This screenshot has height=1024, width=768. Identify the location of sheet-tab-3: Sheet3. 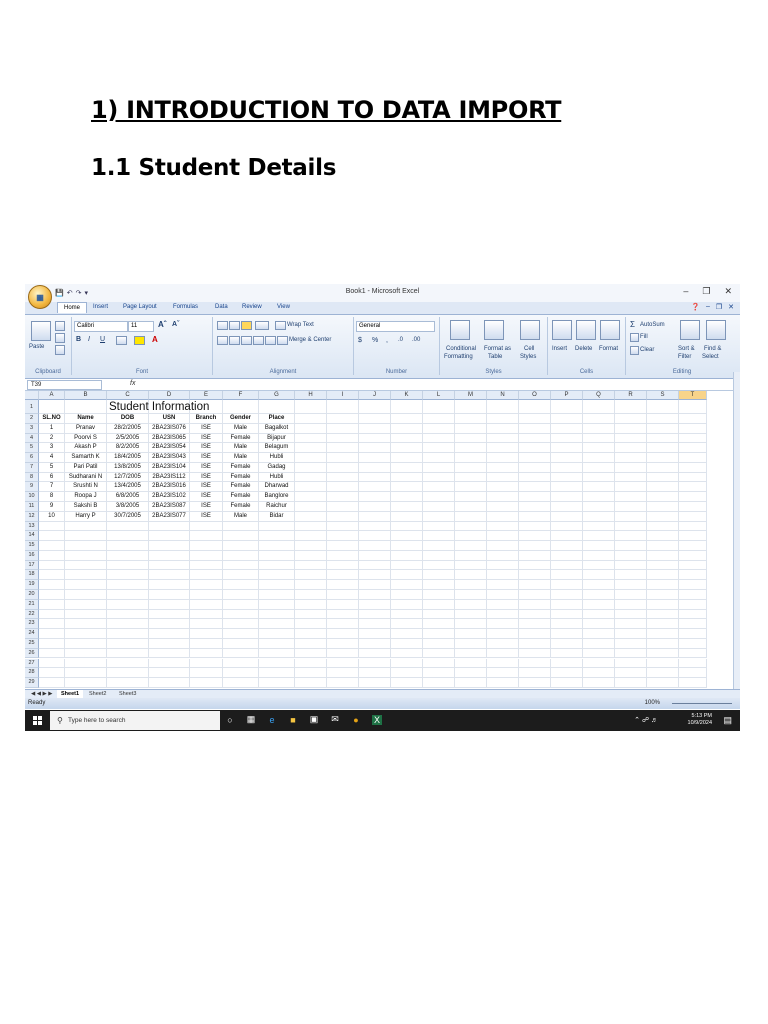
(127, 694).